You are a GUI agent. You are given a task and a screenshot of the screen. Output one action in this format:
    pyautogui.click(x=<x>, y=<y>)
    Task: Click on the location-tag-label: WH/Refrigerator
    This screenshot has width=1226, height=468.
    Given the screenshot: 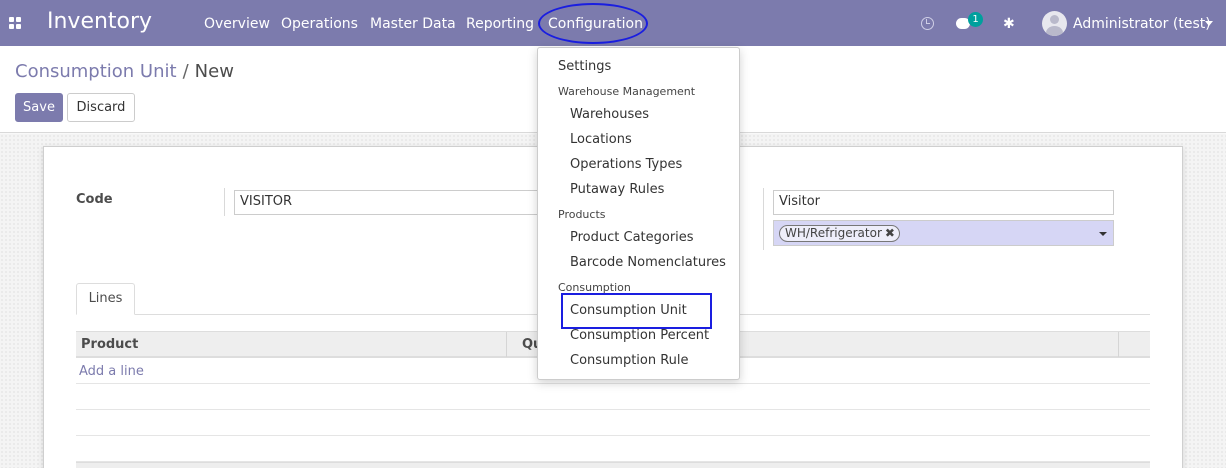 What is the action you would take?
    pyautogui.click(x=833, y=233)
    